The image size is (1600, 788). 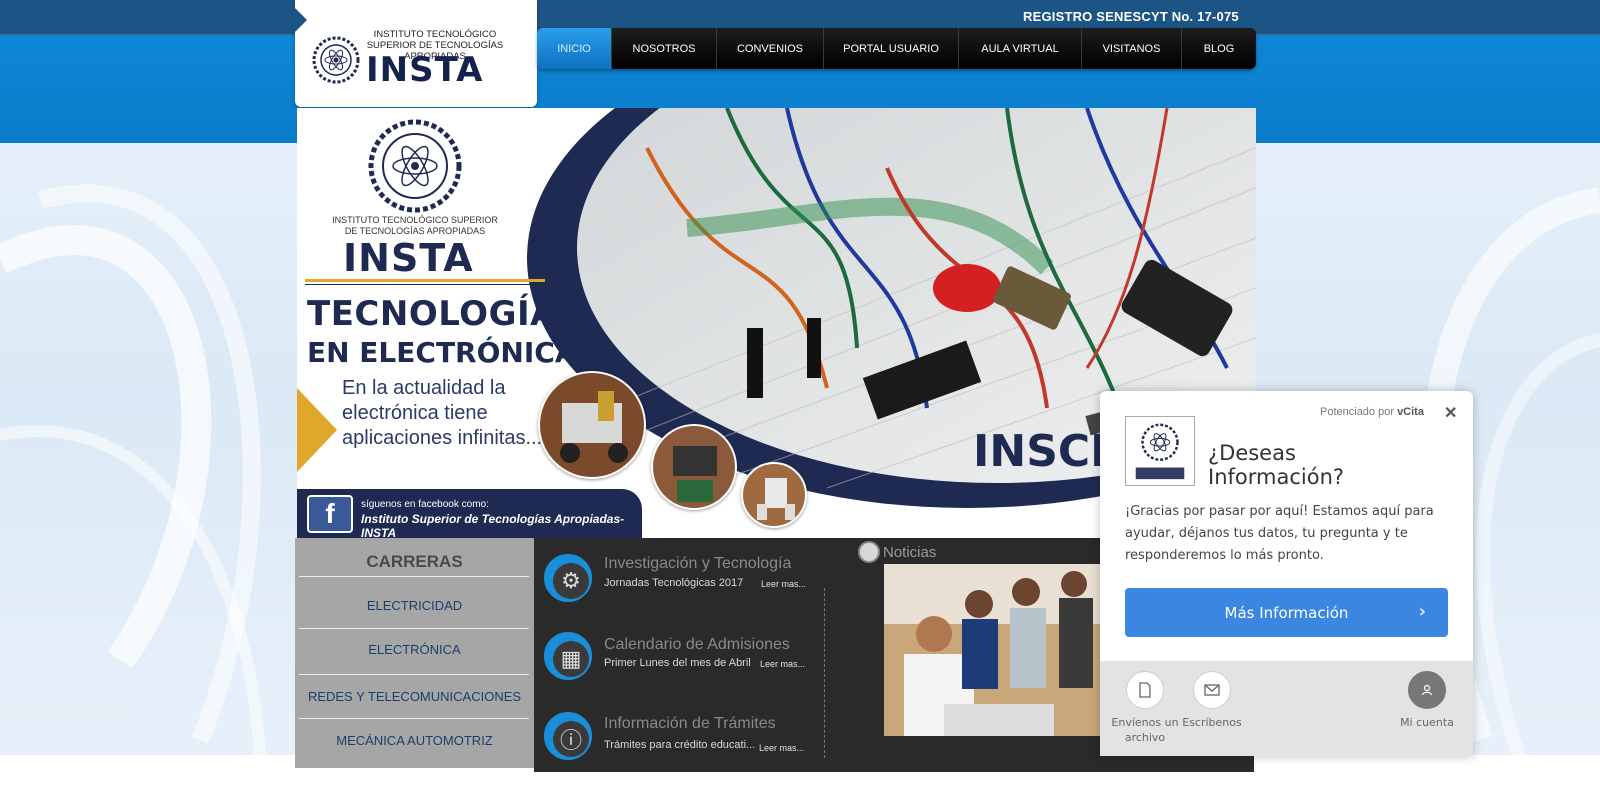 I want to click on vcita-footer: Envíenos un archivo Escríbenos Mi cuenta, so click(x=1286, y=708).